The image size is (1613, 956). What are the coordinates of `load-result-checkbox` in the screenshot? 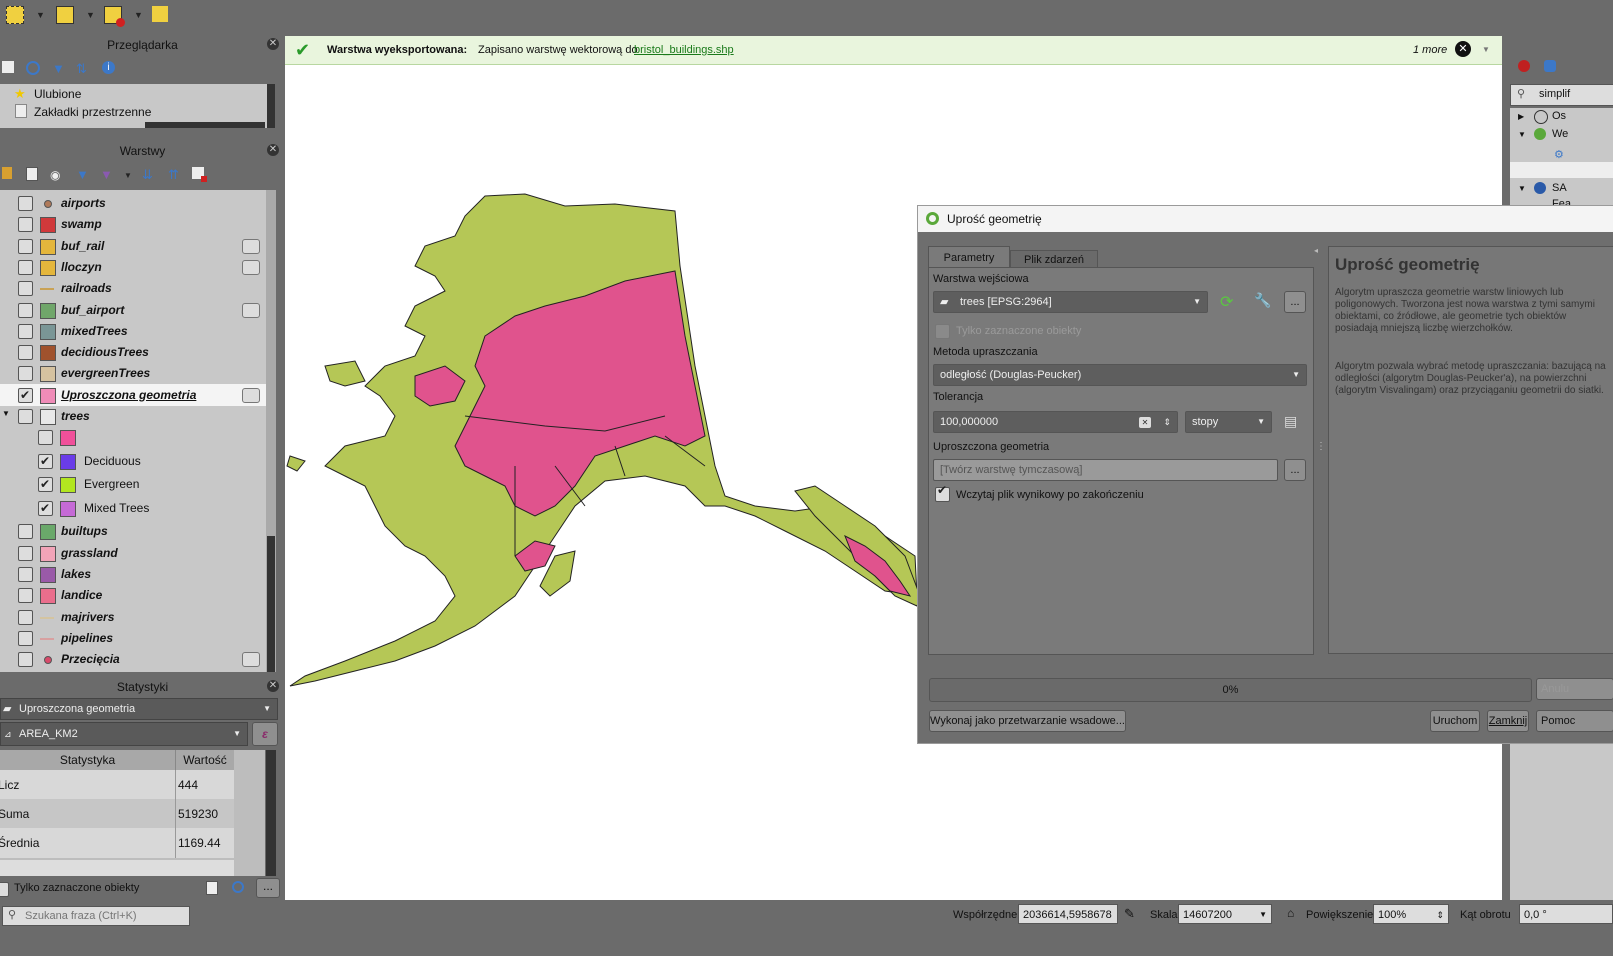 It's located at (942, 492).